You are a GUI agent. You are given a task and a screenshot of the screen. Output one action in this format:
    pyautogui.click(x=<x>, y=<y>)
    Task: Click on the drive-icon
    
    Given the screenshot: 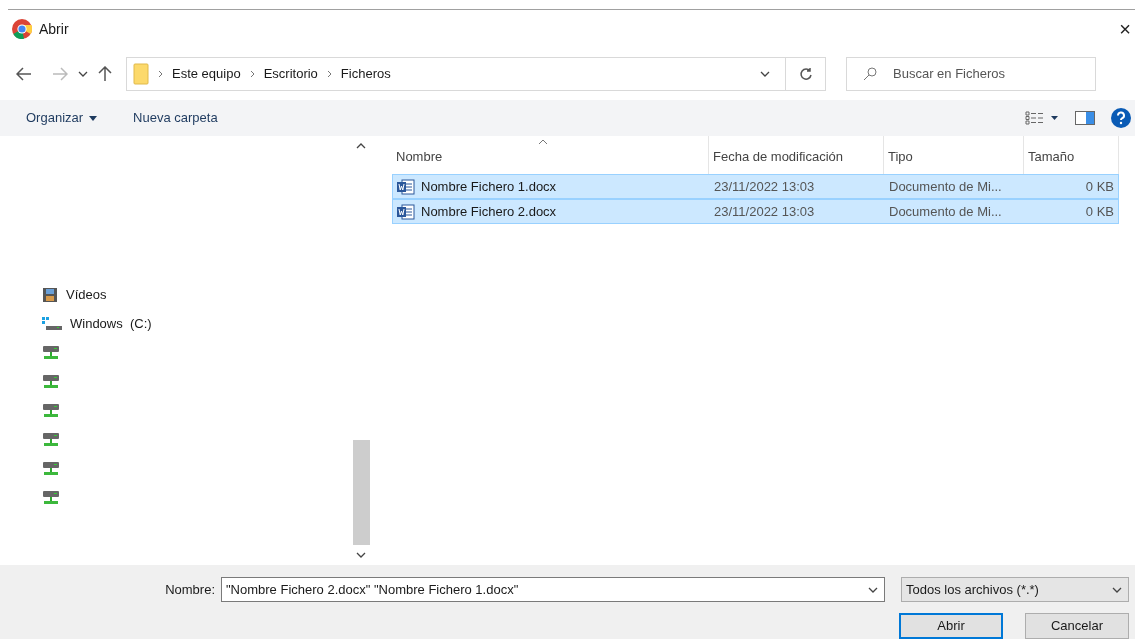 What is the action you would take?
    pyautogui.click(x=52, y=323)
    